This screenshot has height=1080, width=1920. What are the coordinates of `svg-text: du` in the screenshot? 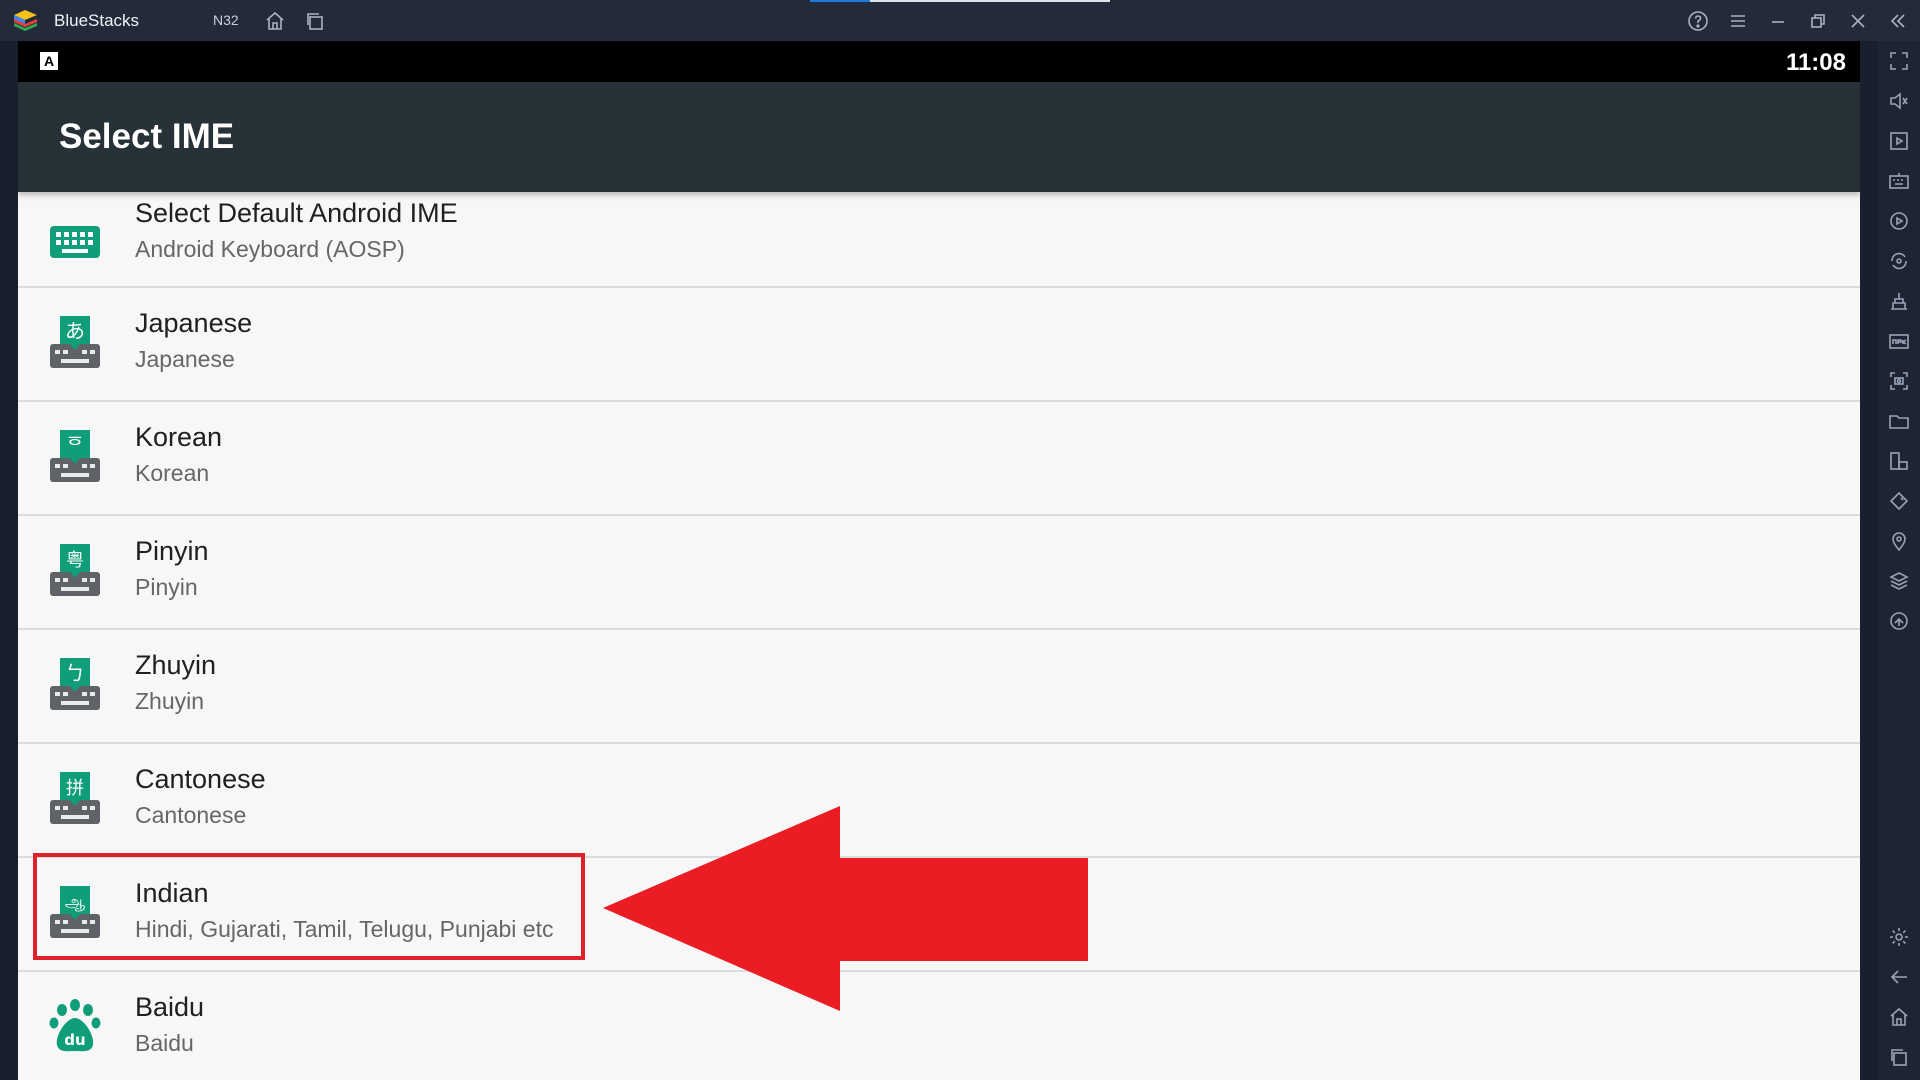 It's located at (74, 1040).